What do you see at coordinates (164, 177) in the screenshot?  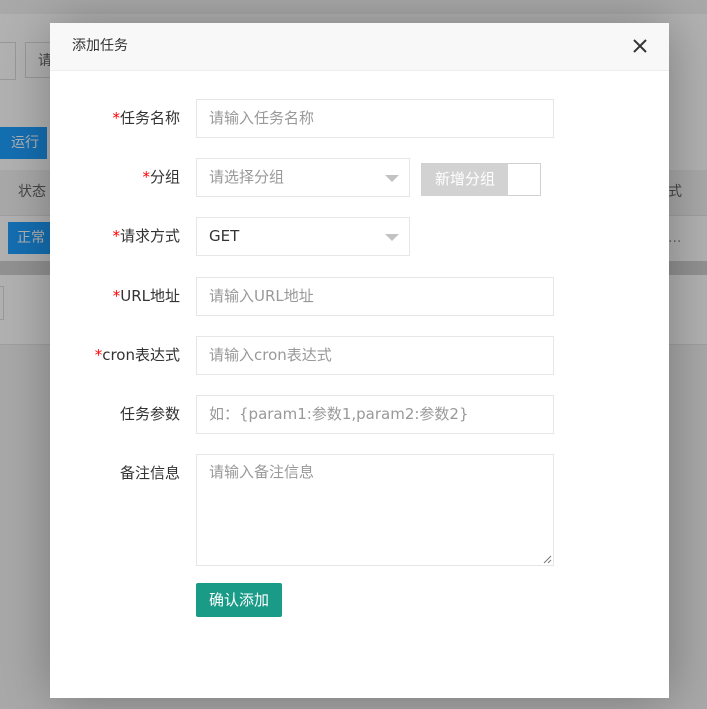 I see `group-label-text: 分组` at bounding box center [164, 177].